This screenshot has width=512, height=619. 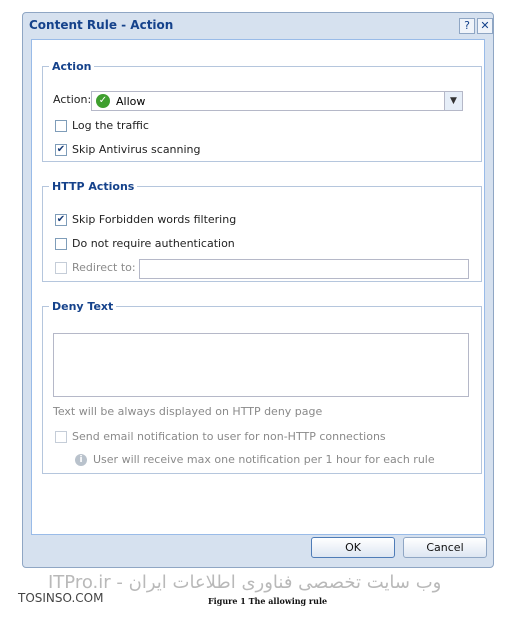 I want to click on watermark-tosinso: TOSINSO.COM, so click(x=61, y=598).